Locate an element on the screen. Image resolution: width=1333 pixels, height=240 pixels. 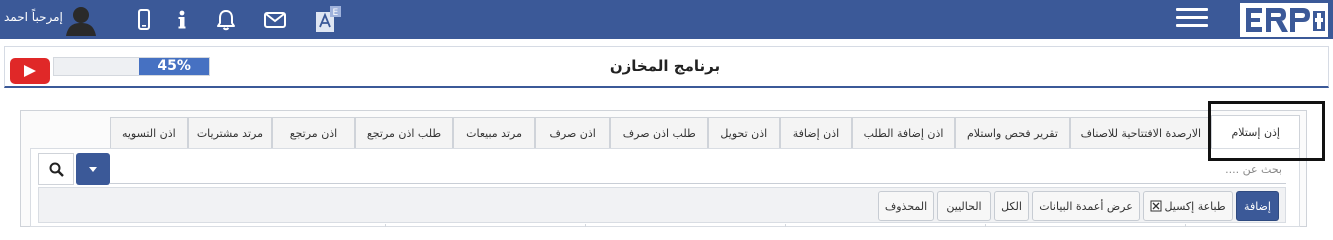
search-options-dropdown is located at coordinates (93, 169).